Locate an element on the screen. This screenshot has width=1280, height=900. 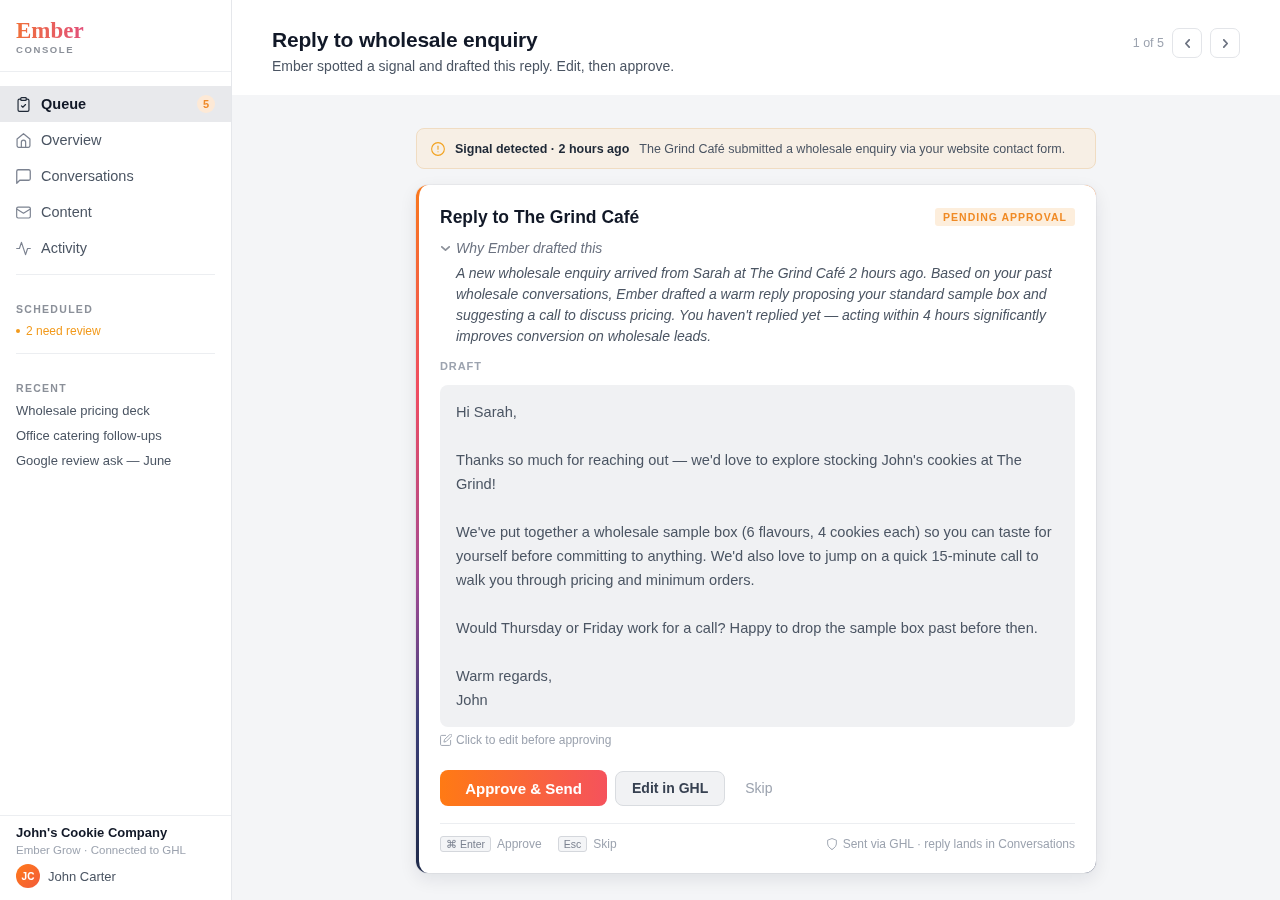
card-title: Reply to The Grind Café is located at coordinates (540, 217).